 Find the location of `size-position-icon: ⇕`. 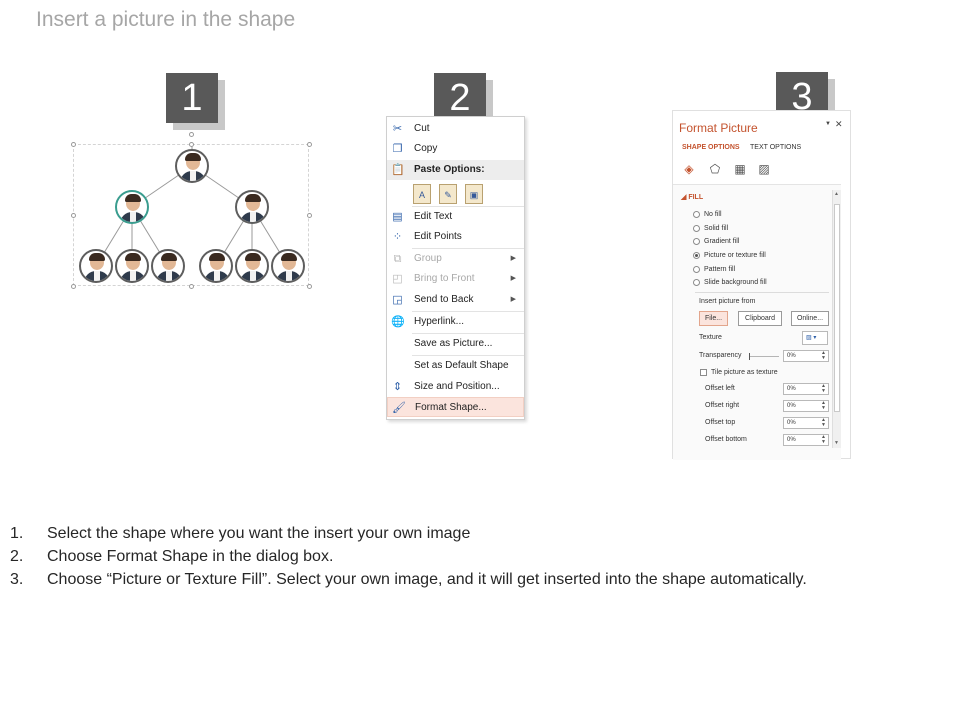

size-position-icon: ⇕ is located at coordinates (397, 387).